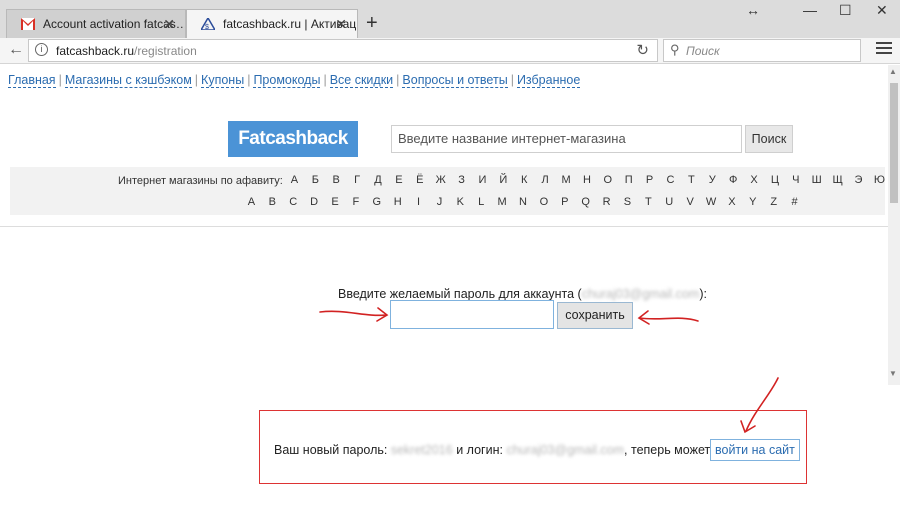  Describe the element at coordinates (543, 202) in the screenshot. I see `alphabet-letter: O` at that location.